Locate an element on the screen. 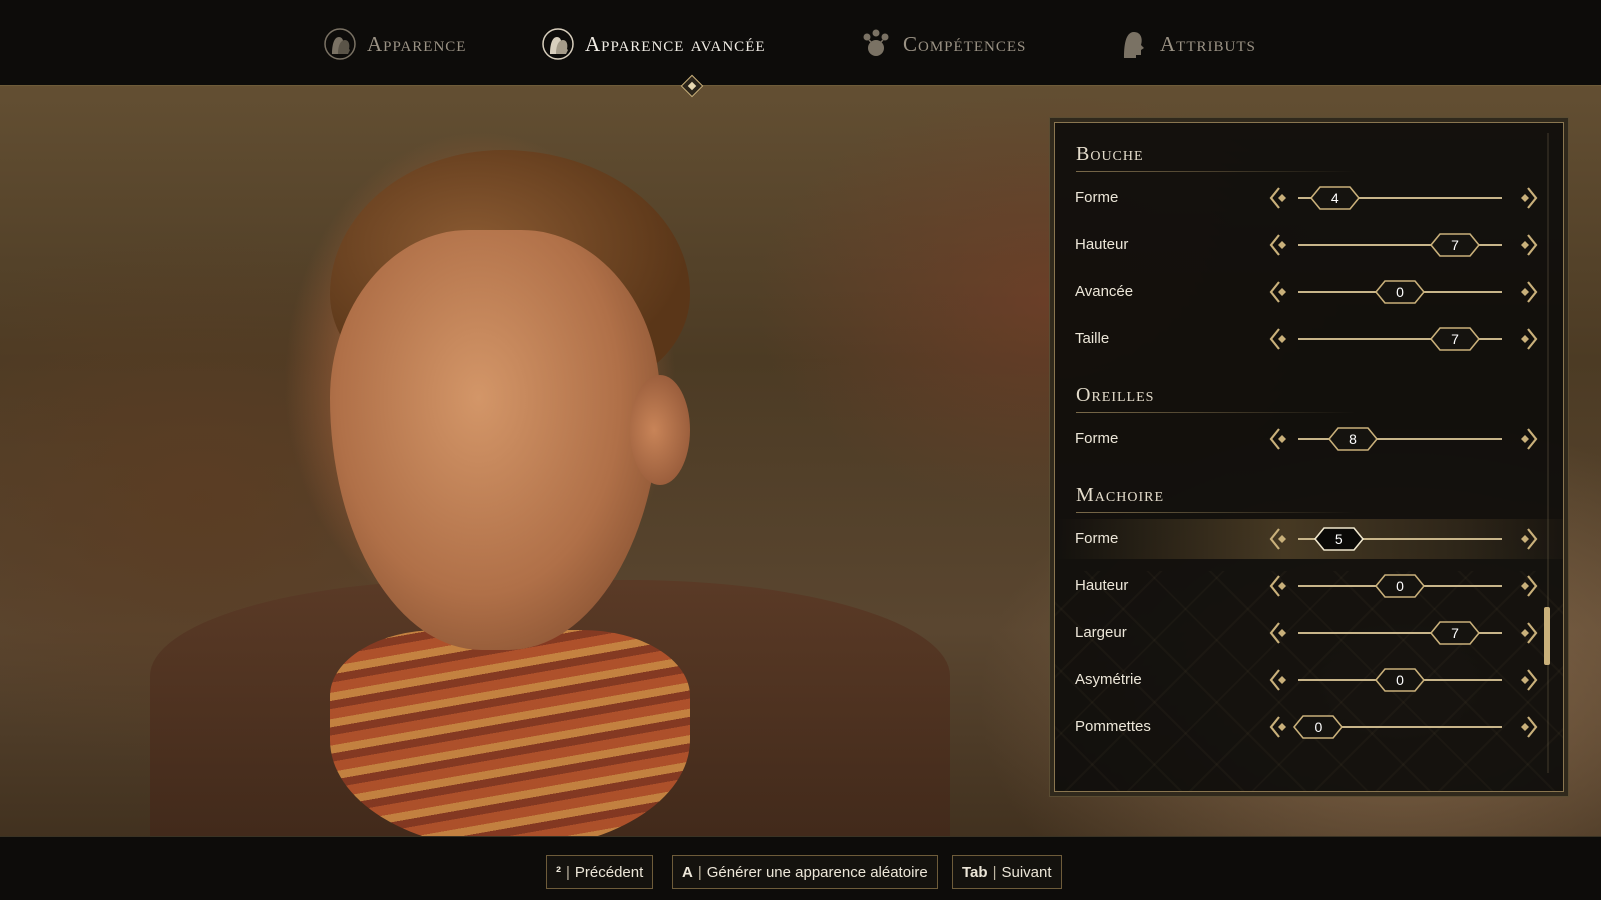 Image resolution: width=1601 pixels, height=900 pixels. section-title-machoire: Machoire is located at coordinates (1120, 495).